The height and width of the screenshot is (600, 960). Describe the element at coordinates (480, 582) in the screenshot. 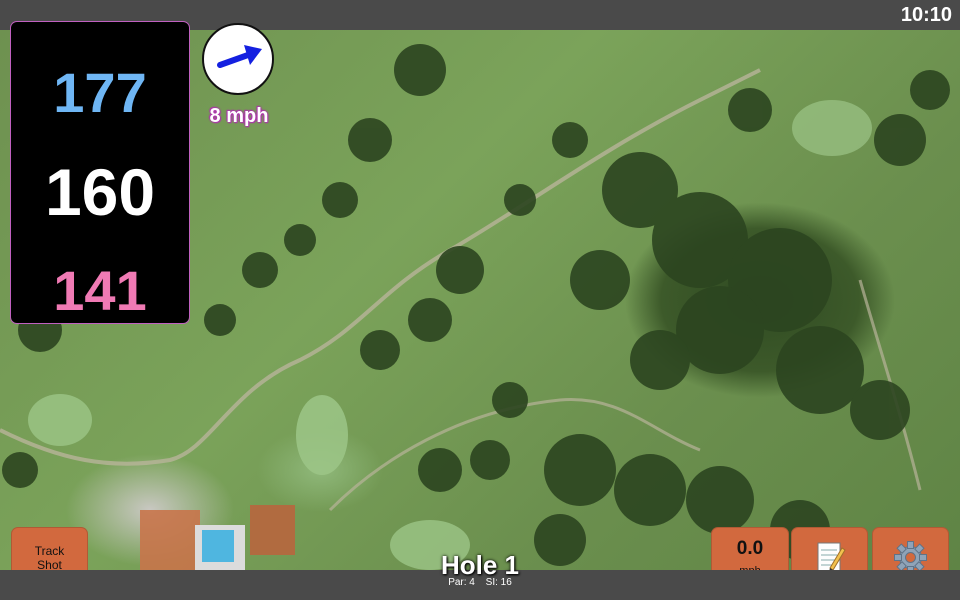

I see `hole-info: Par: 4 SI: 16` at that location.